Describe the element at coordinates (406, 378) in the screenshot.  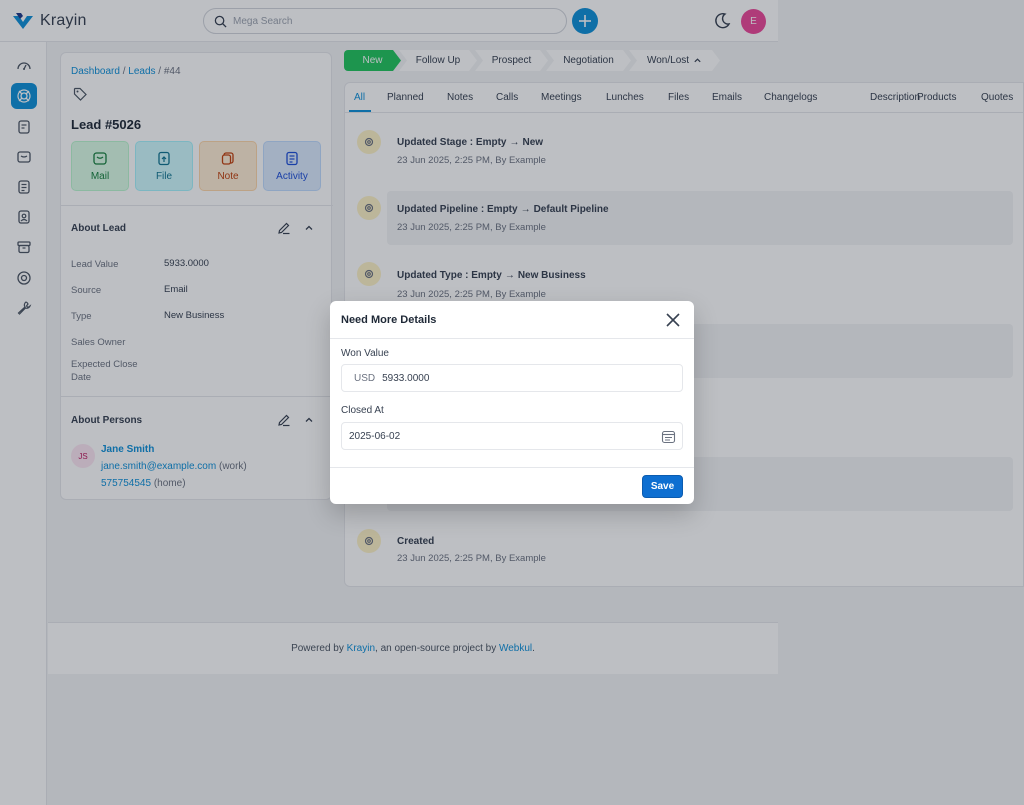
I see `won-value: 5933.0000` at that location.